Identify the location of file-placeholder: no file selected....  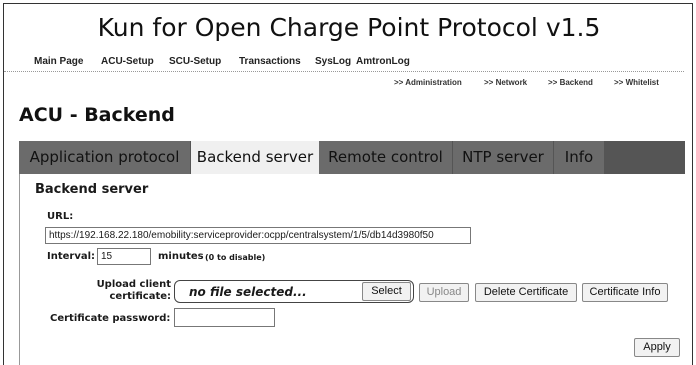
(248, 292).